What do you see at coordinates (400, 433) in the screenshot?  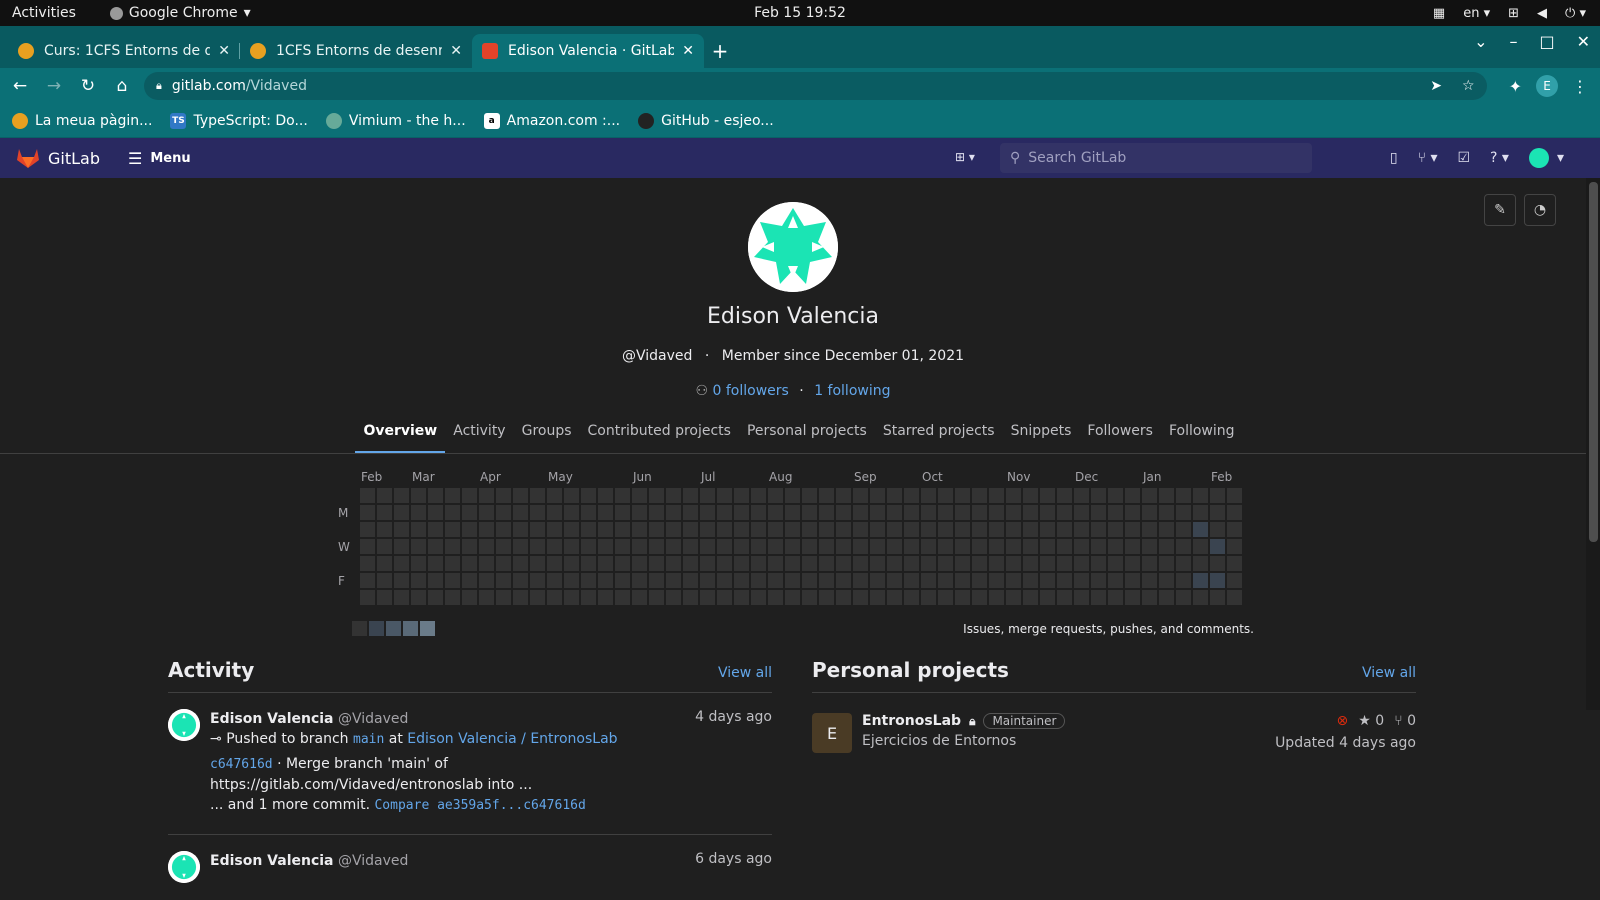 I see `tab-overview: Overview` at bounding box center [400, 433].